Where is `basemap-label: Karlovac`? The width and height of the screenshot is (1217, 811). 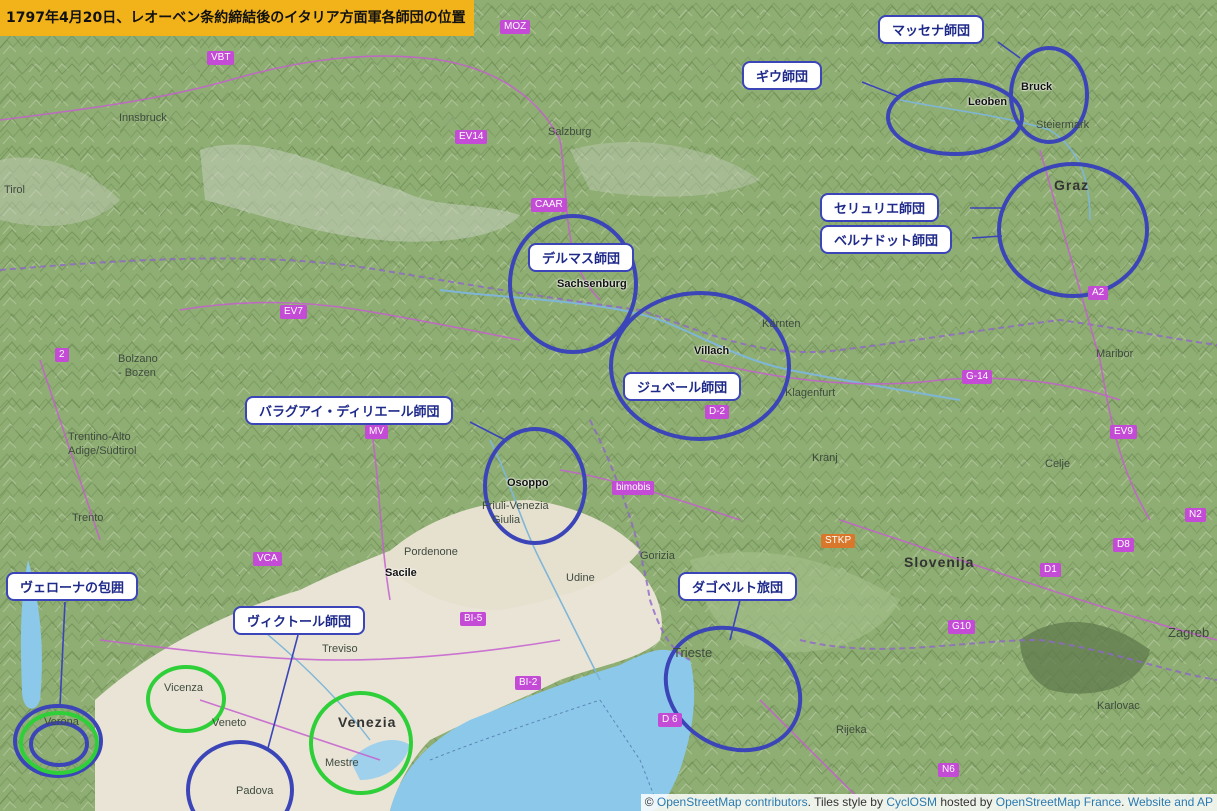 basemap-label: Karlovac is located at coordinates (1118, 706).